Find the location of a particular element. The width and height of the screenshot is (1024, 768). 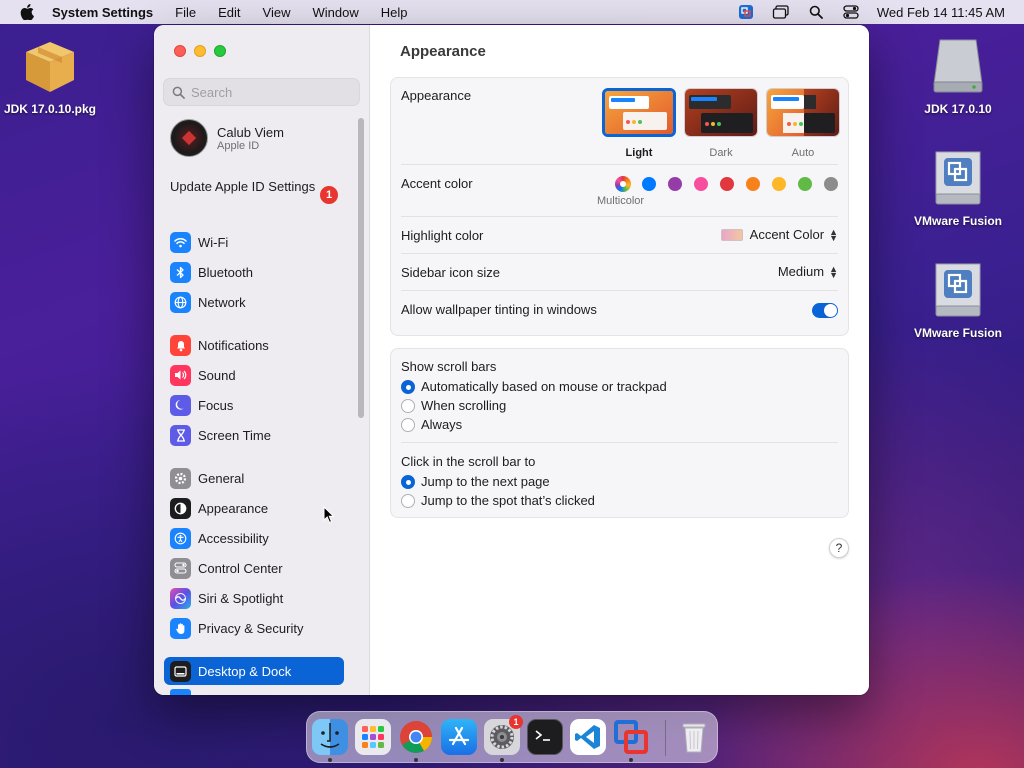

click-scroll-bar-title: Click in the scroll bar to is located at coordinates (468, 461).